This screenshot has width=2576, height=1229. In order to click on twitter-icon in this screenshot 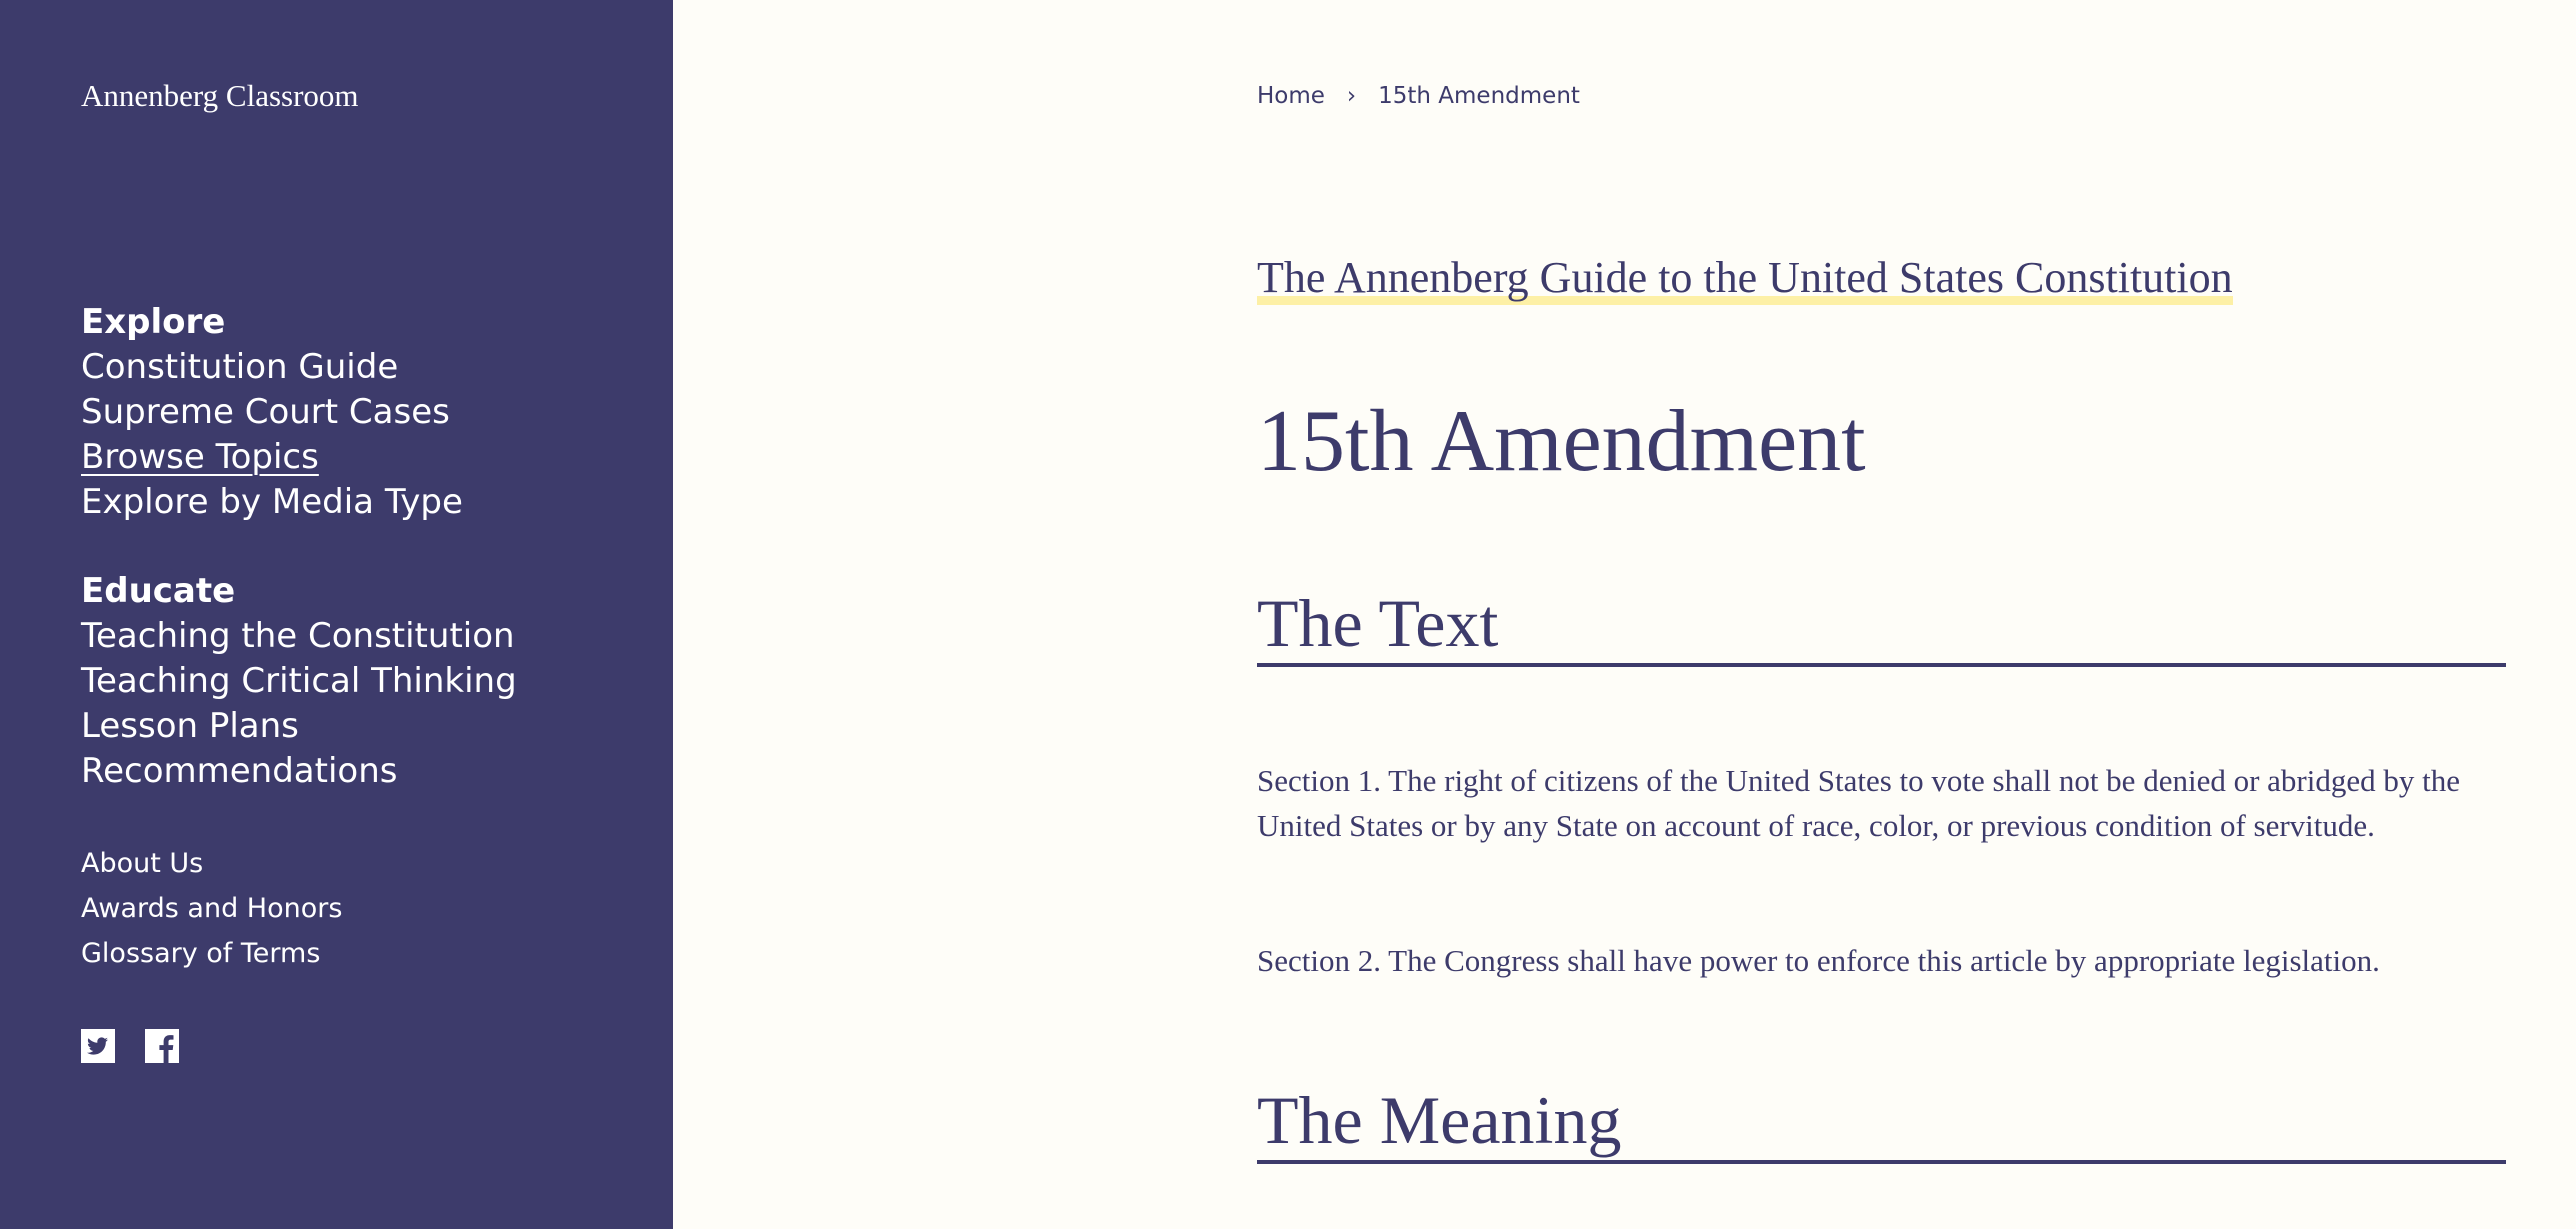, I will do `click(98, 1046)`.